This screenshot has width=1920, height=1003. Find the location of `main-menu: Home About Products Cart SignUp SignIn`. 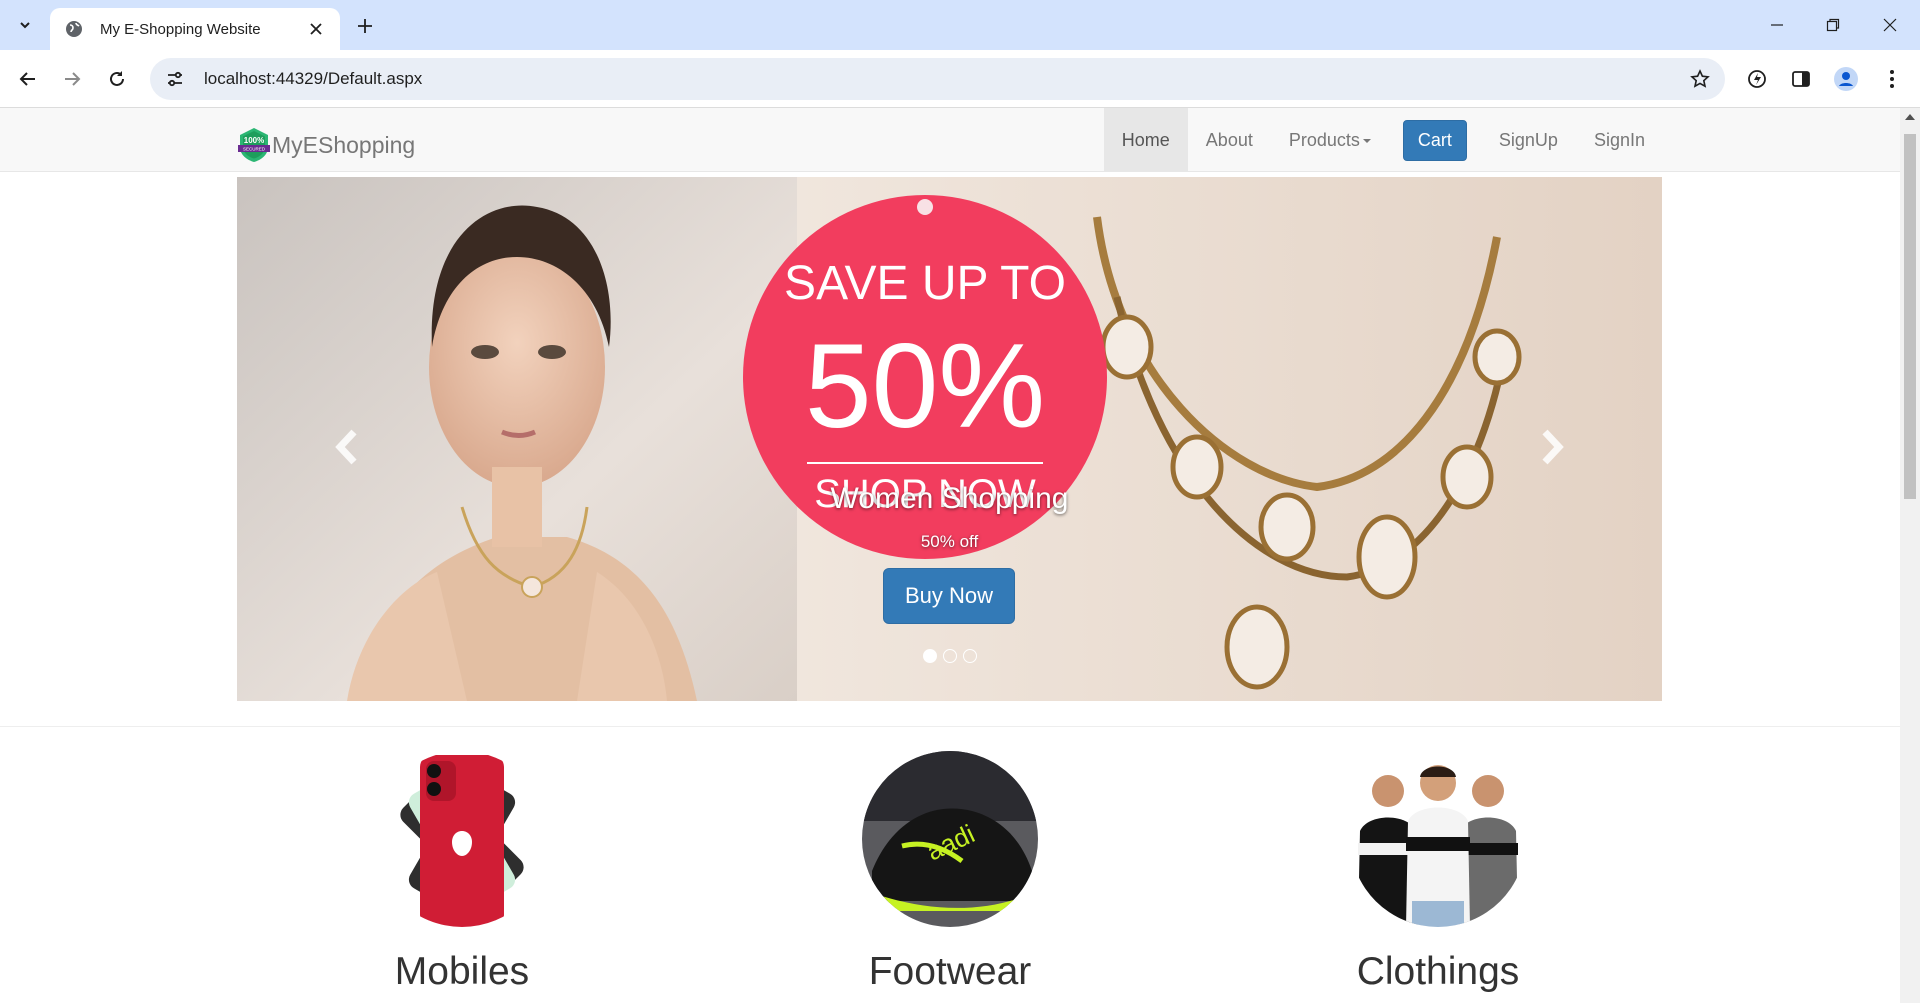

main-menu: Home About Products Cart SignUp SignIn is located at coordinates (1383, 140).